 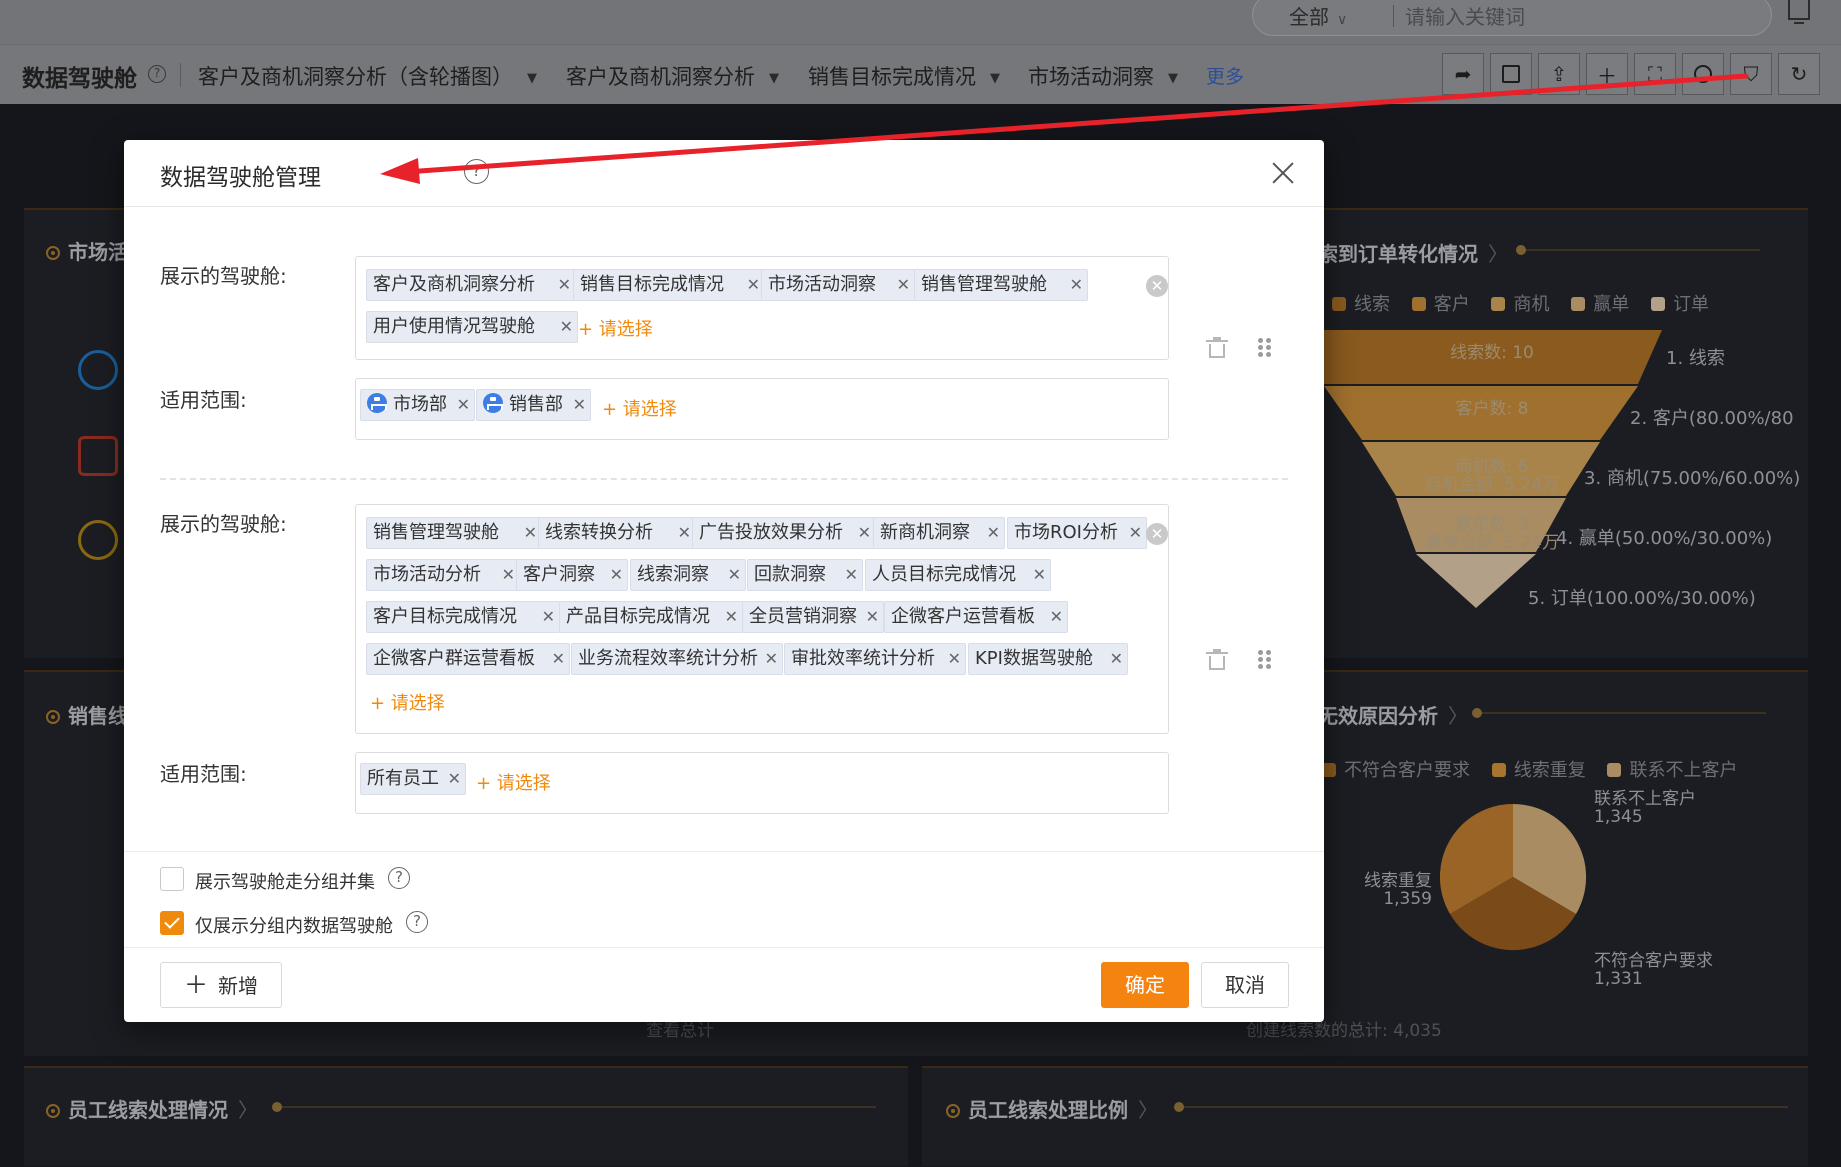 What do you see at coordinates (904, 76) in the screenshot?
I see `tab-sales-target: 销售目标完成情况 ▼` at bounding box center [904, 76].